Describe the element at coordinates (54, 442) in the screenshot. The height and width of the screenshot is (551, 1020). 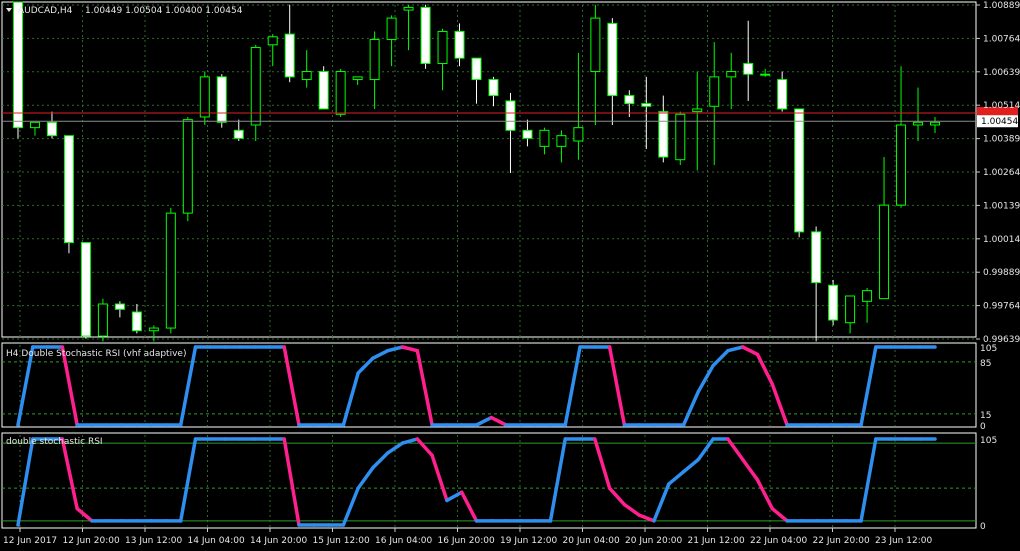
I see `indicator2-title: double stochastic RSI` at that location.